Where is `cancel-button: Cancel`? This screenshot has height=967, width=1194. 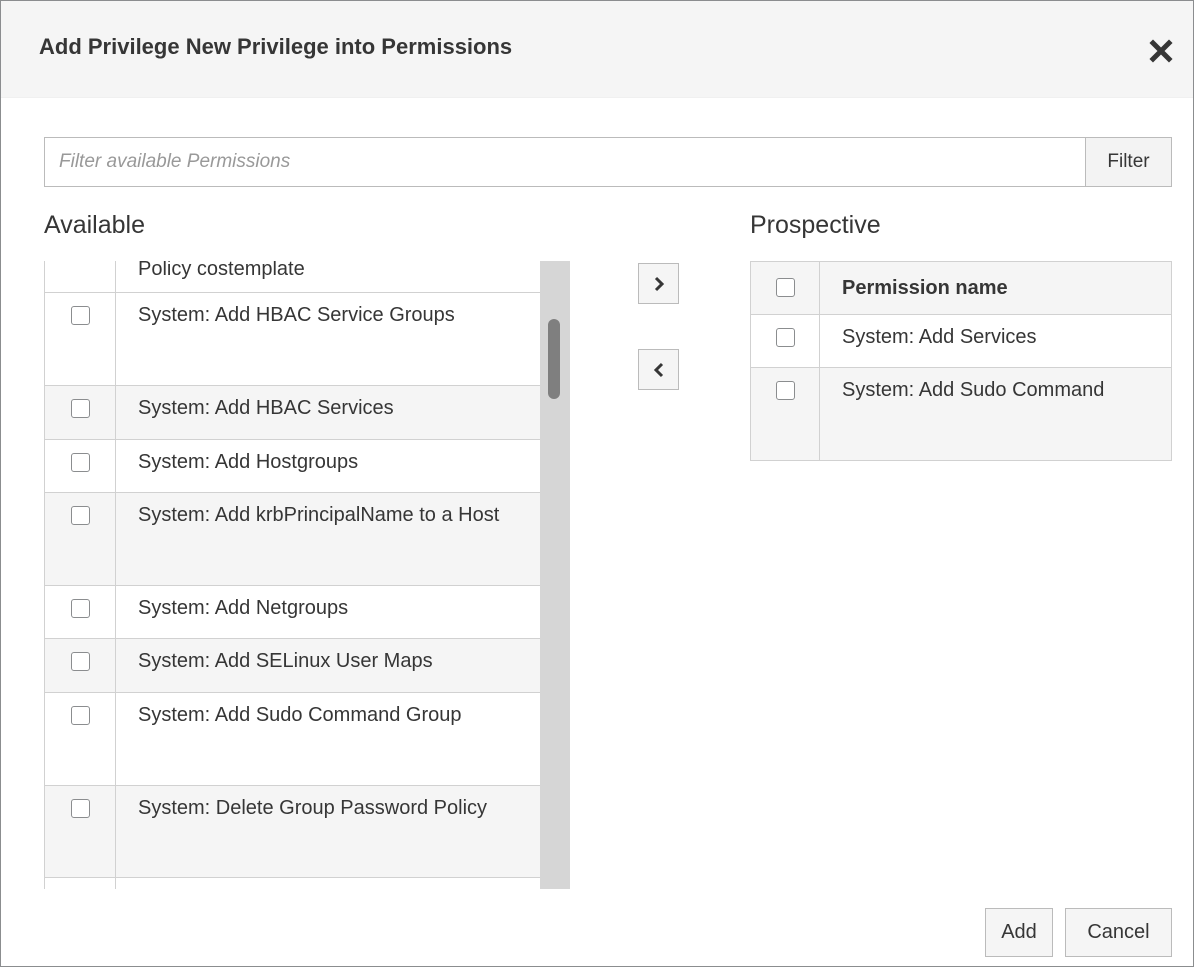
cancel-button: Cancel is located at coordinates (1118, 932).